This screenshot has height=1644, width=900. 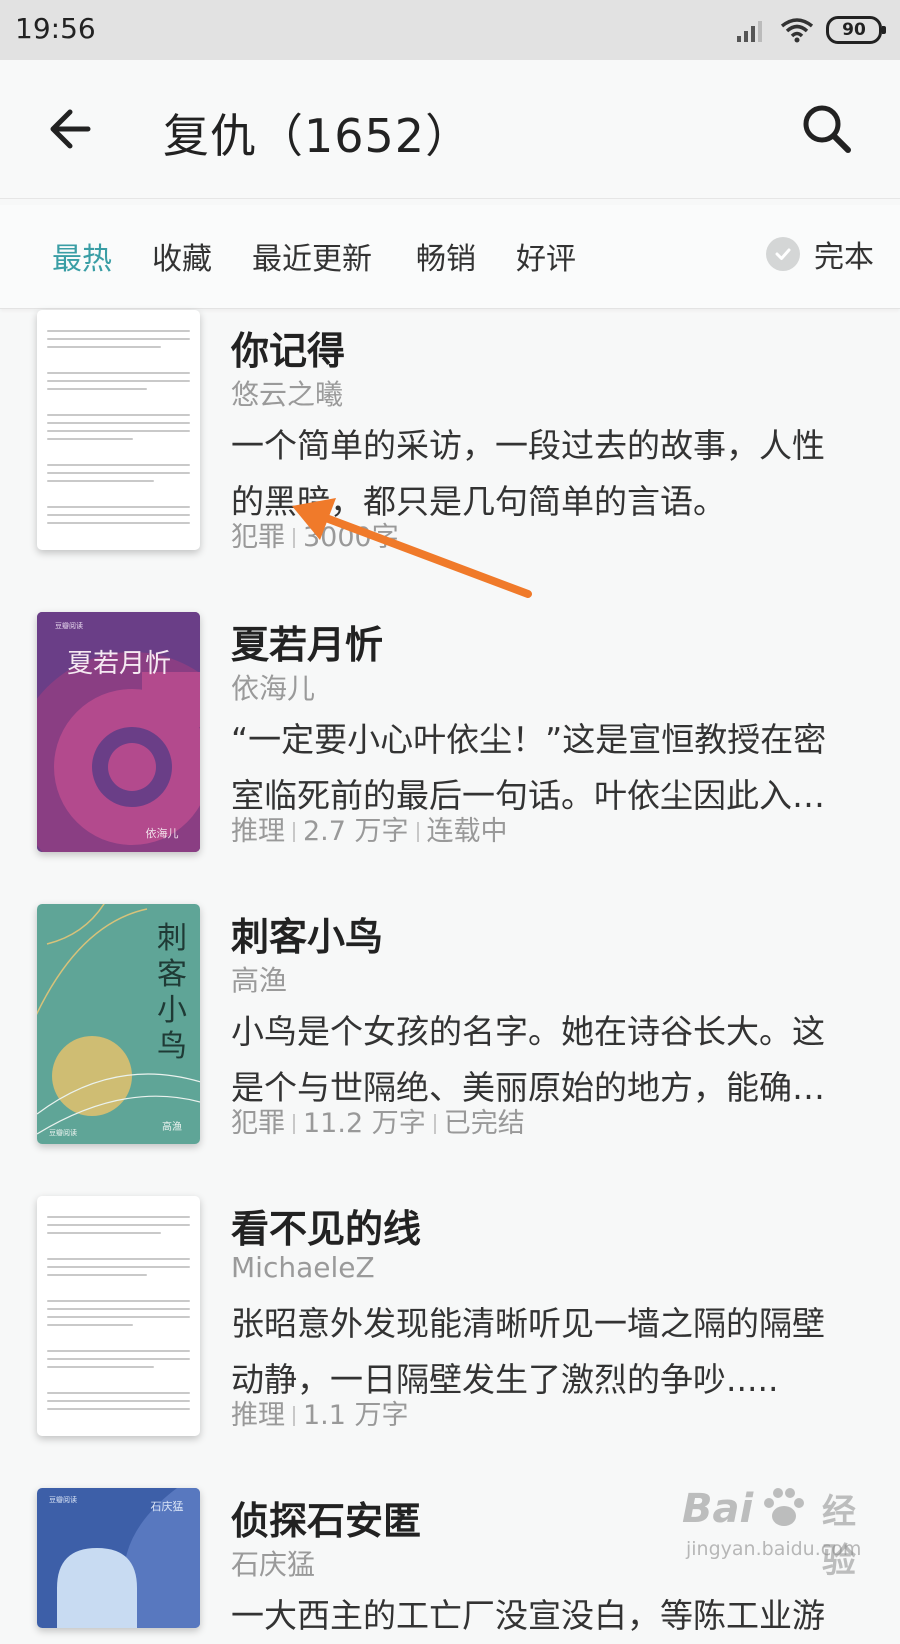 What do you see at coordinates (718, 1509) in the screenshot?
I see `watermark-brand: Bai` at bounding box center [718, 1509].